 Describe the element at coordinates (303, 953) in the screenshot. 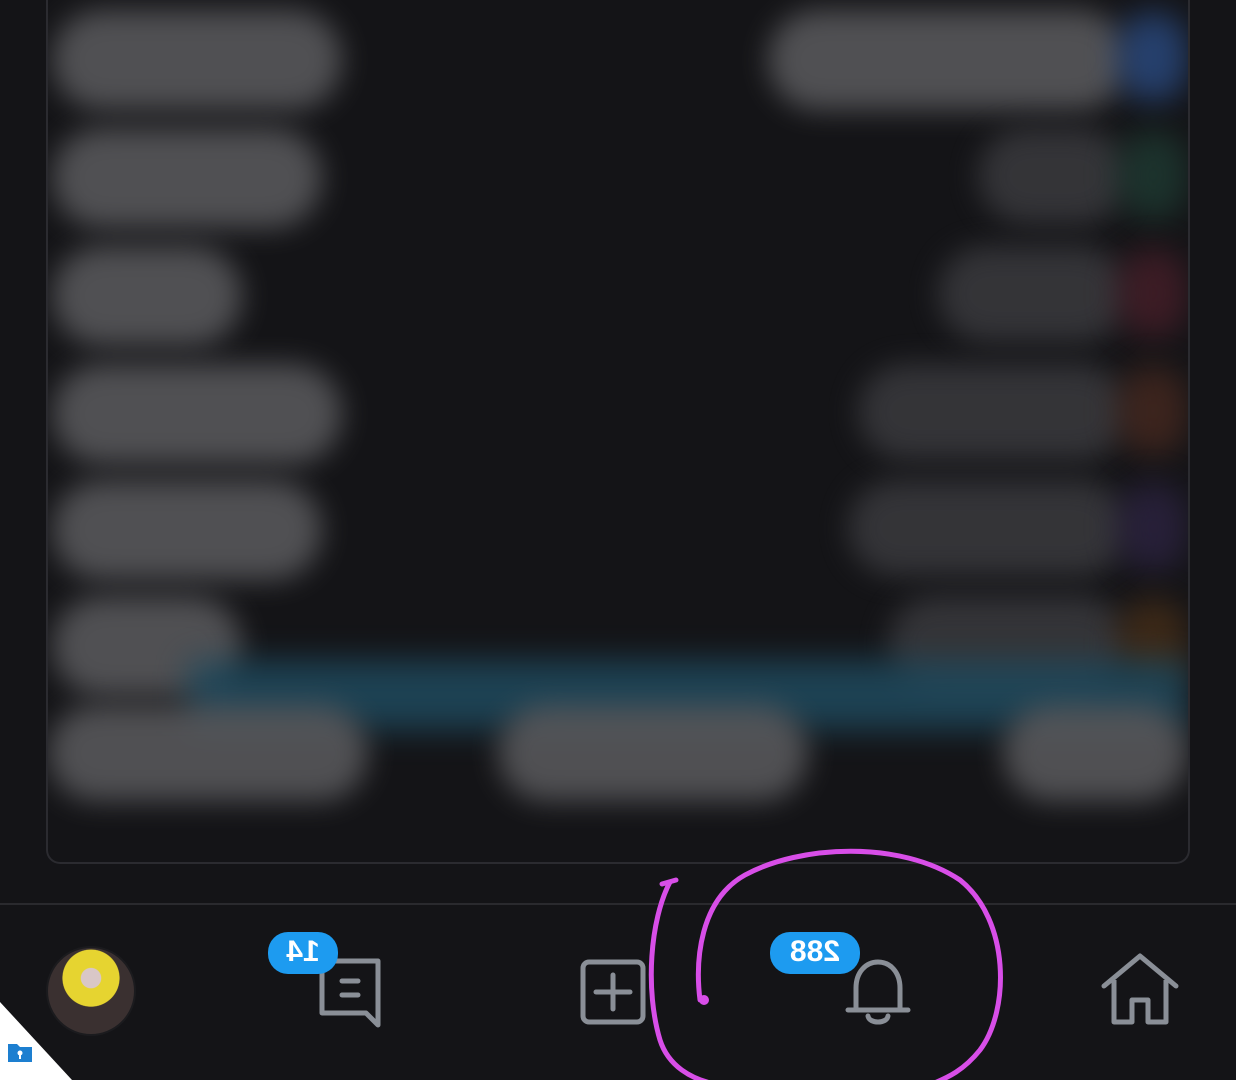

I see `messages-badge: 14` at that location.